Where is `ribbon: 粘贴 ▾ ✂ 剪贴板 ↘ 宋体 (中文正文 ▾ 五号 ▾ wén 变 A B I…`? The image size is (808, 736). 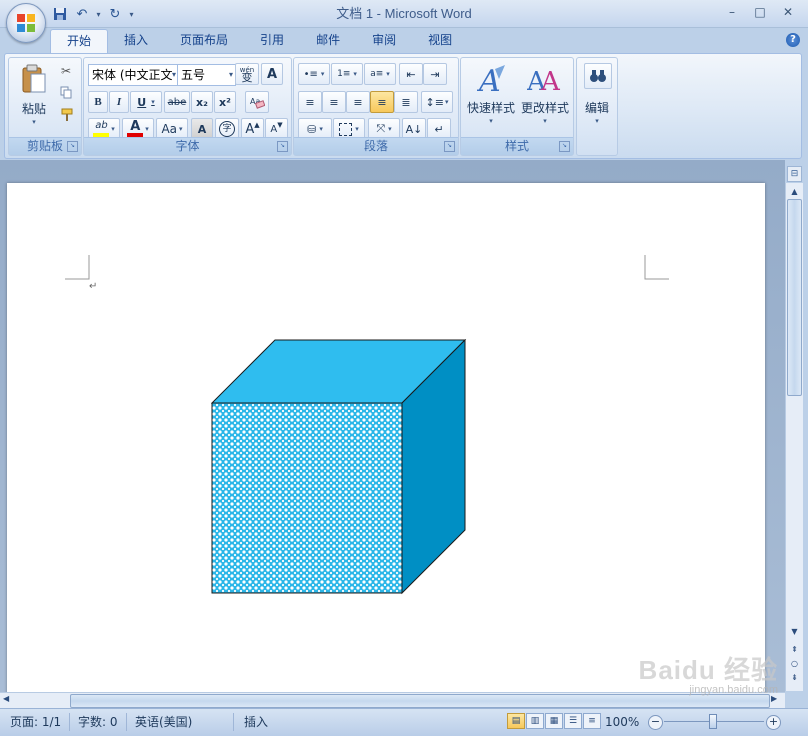 ribbon: 粘贴 ▾ ✂ 剪贴板 ↘ 宋体 (中文正文 ▾ 五号 ▾ wén 变 A B I… is located at coordinates (403, 106).